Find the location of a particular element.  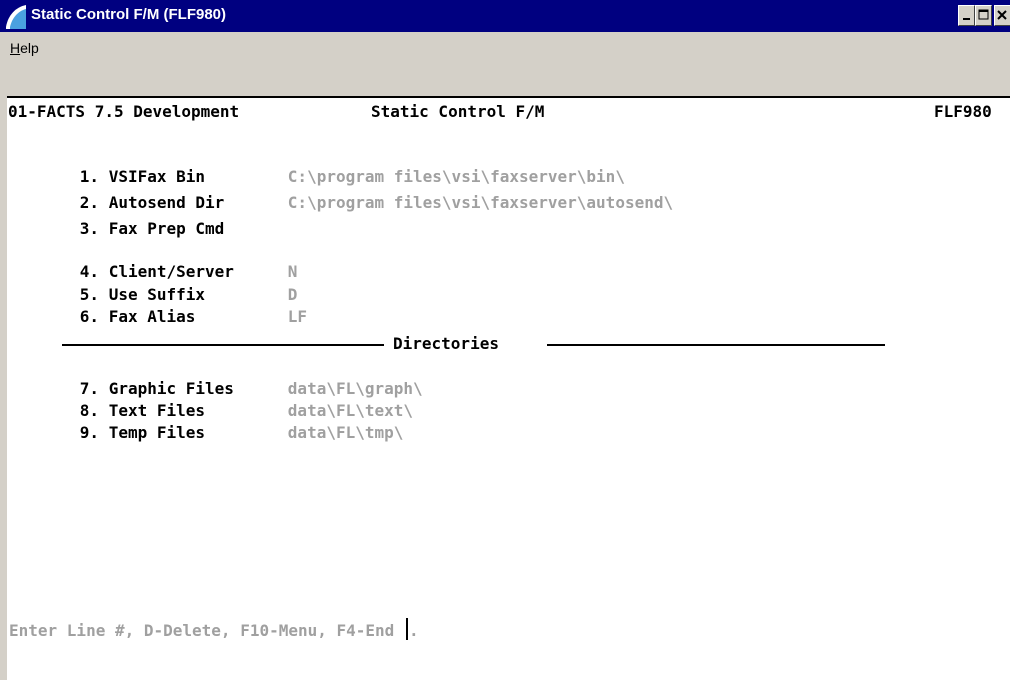

divider-right is located at coordinates (716, 345).